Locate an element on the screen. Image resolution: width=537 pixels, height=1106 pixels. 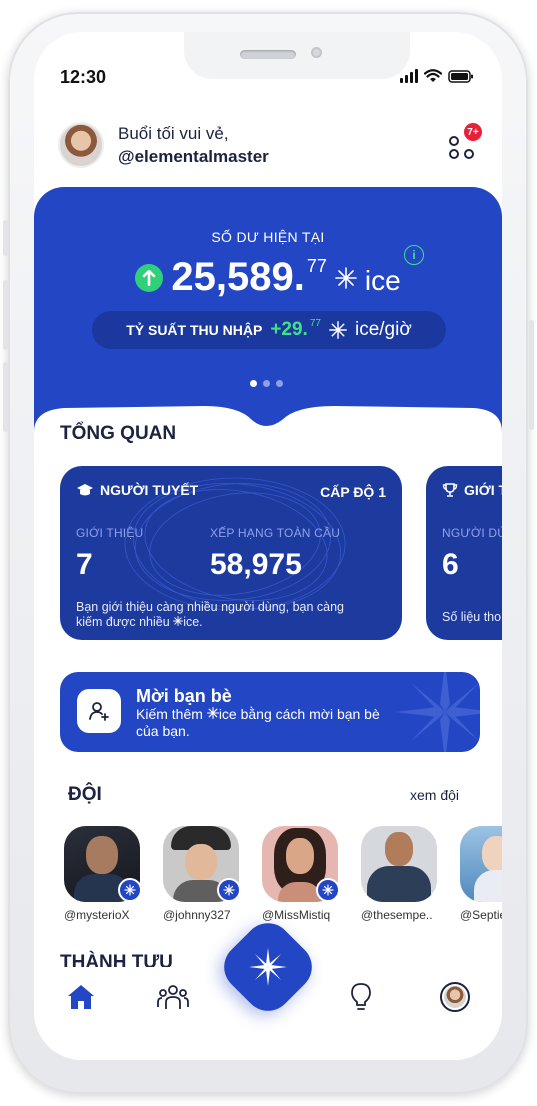
invite-text: Kiếm thêm is located at coordinates (169, 714).